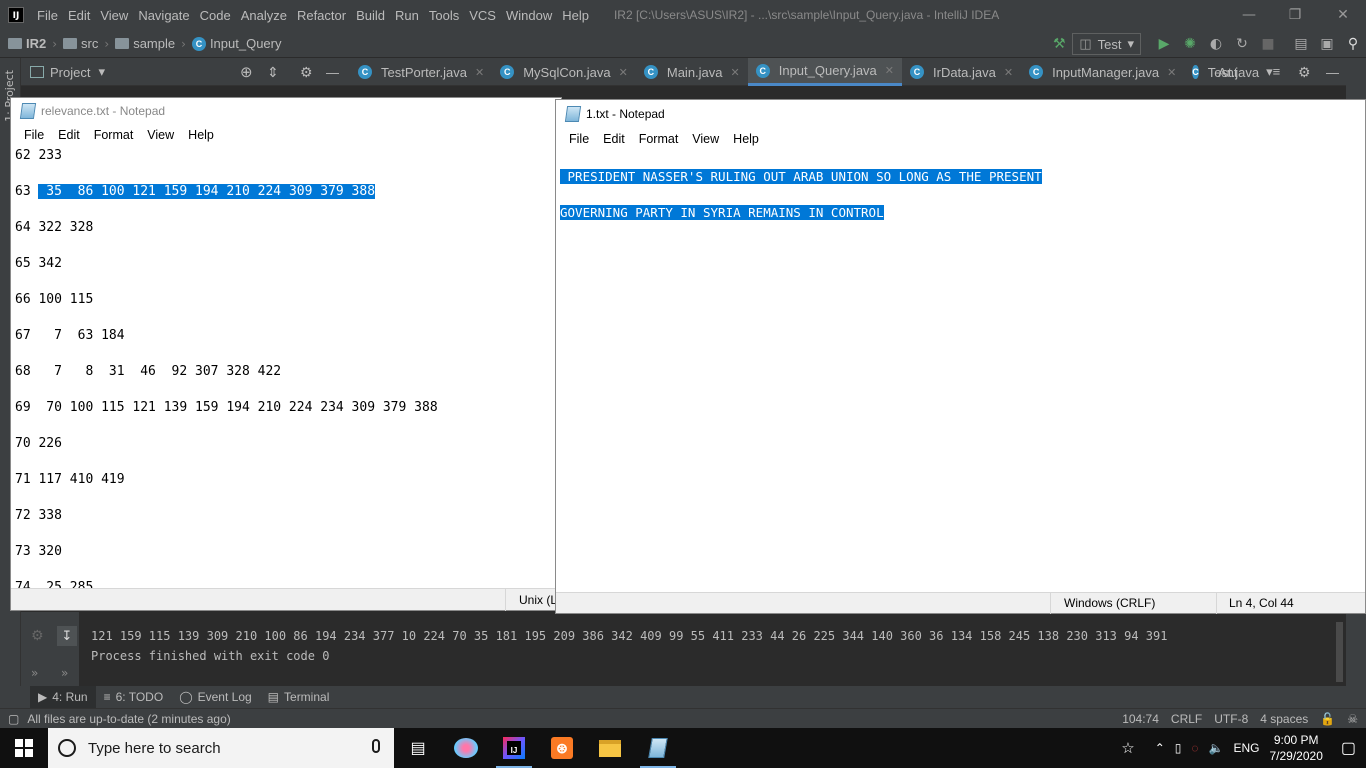 This screenshot has height=768, width=1366. Describe the element at coordinates (38, 263) in the screenshot. I see `text-line: 65 342` at that location.